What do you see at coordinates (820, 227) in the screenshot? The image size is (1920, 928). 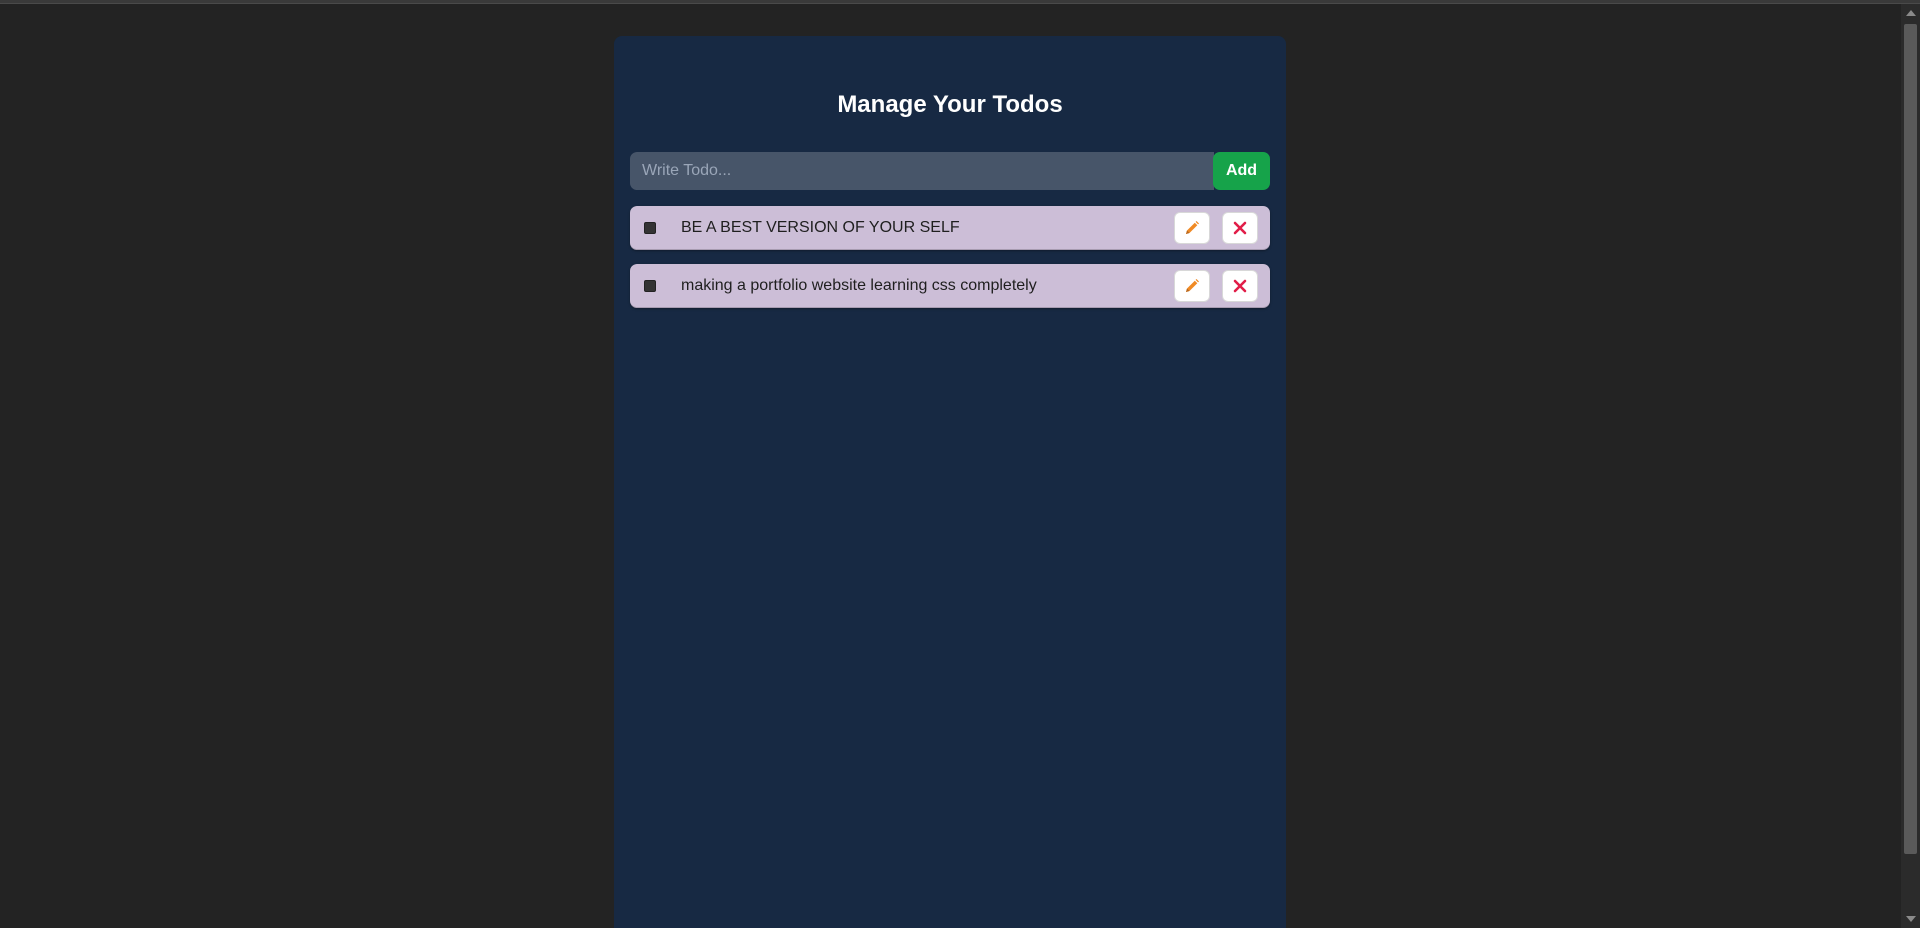 I see `todo-text: BE A BEST VERSION OF YOUR SELF` at bounding box center [820, 227].